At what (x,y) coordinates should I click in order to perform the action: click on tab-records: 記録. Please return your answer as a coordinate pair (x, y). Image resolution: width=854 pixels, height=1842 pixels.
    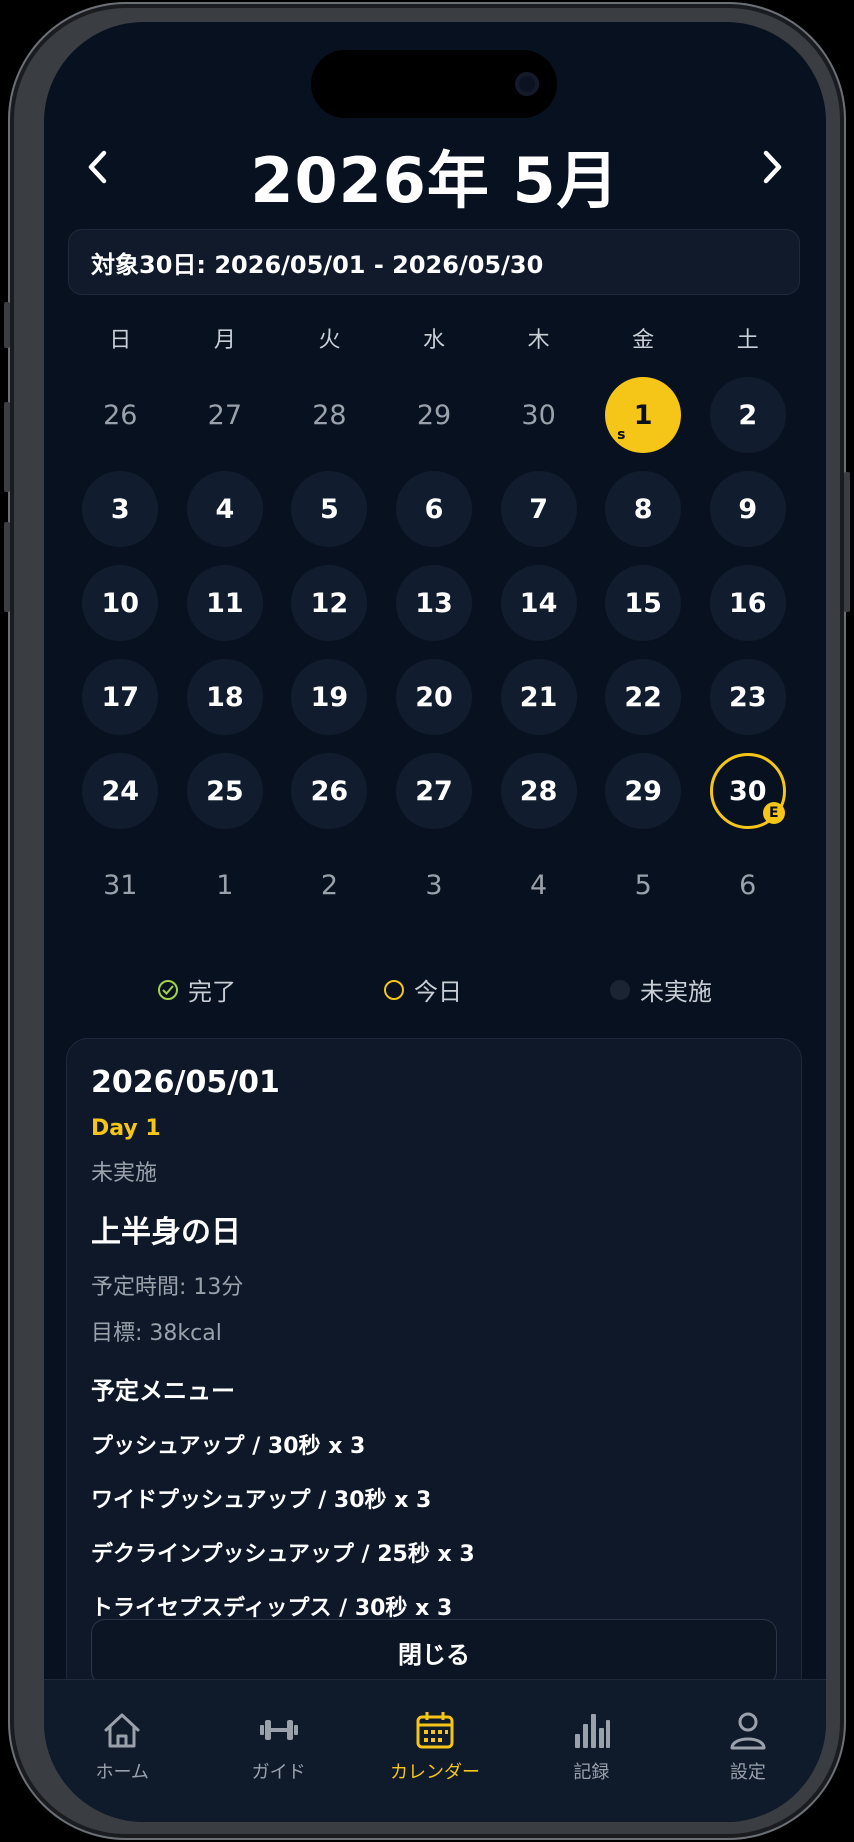
    Looking at the image, I should click on (591, 1751).